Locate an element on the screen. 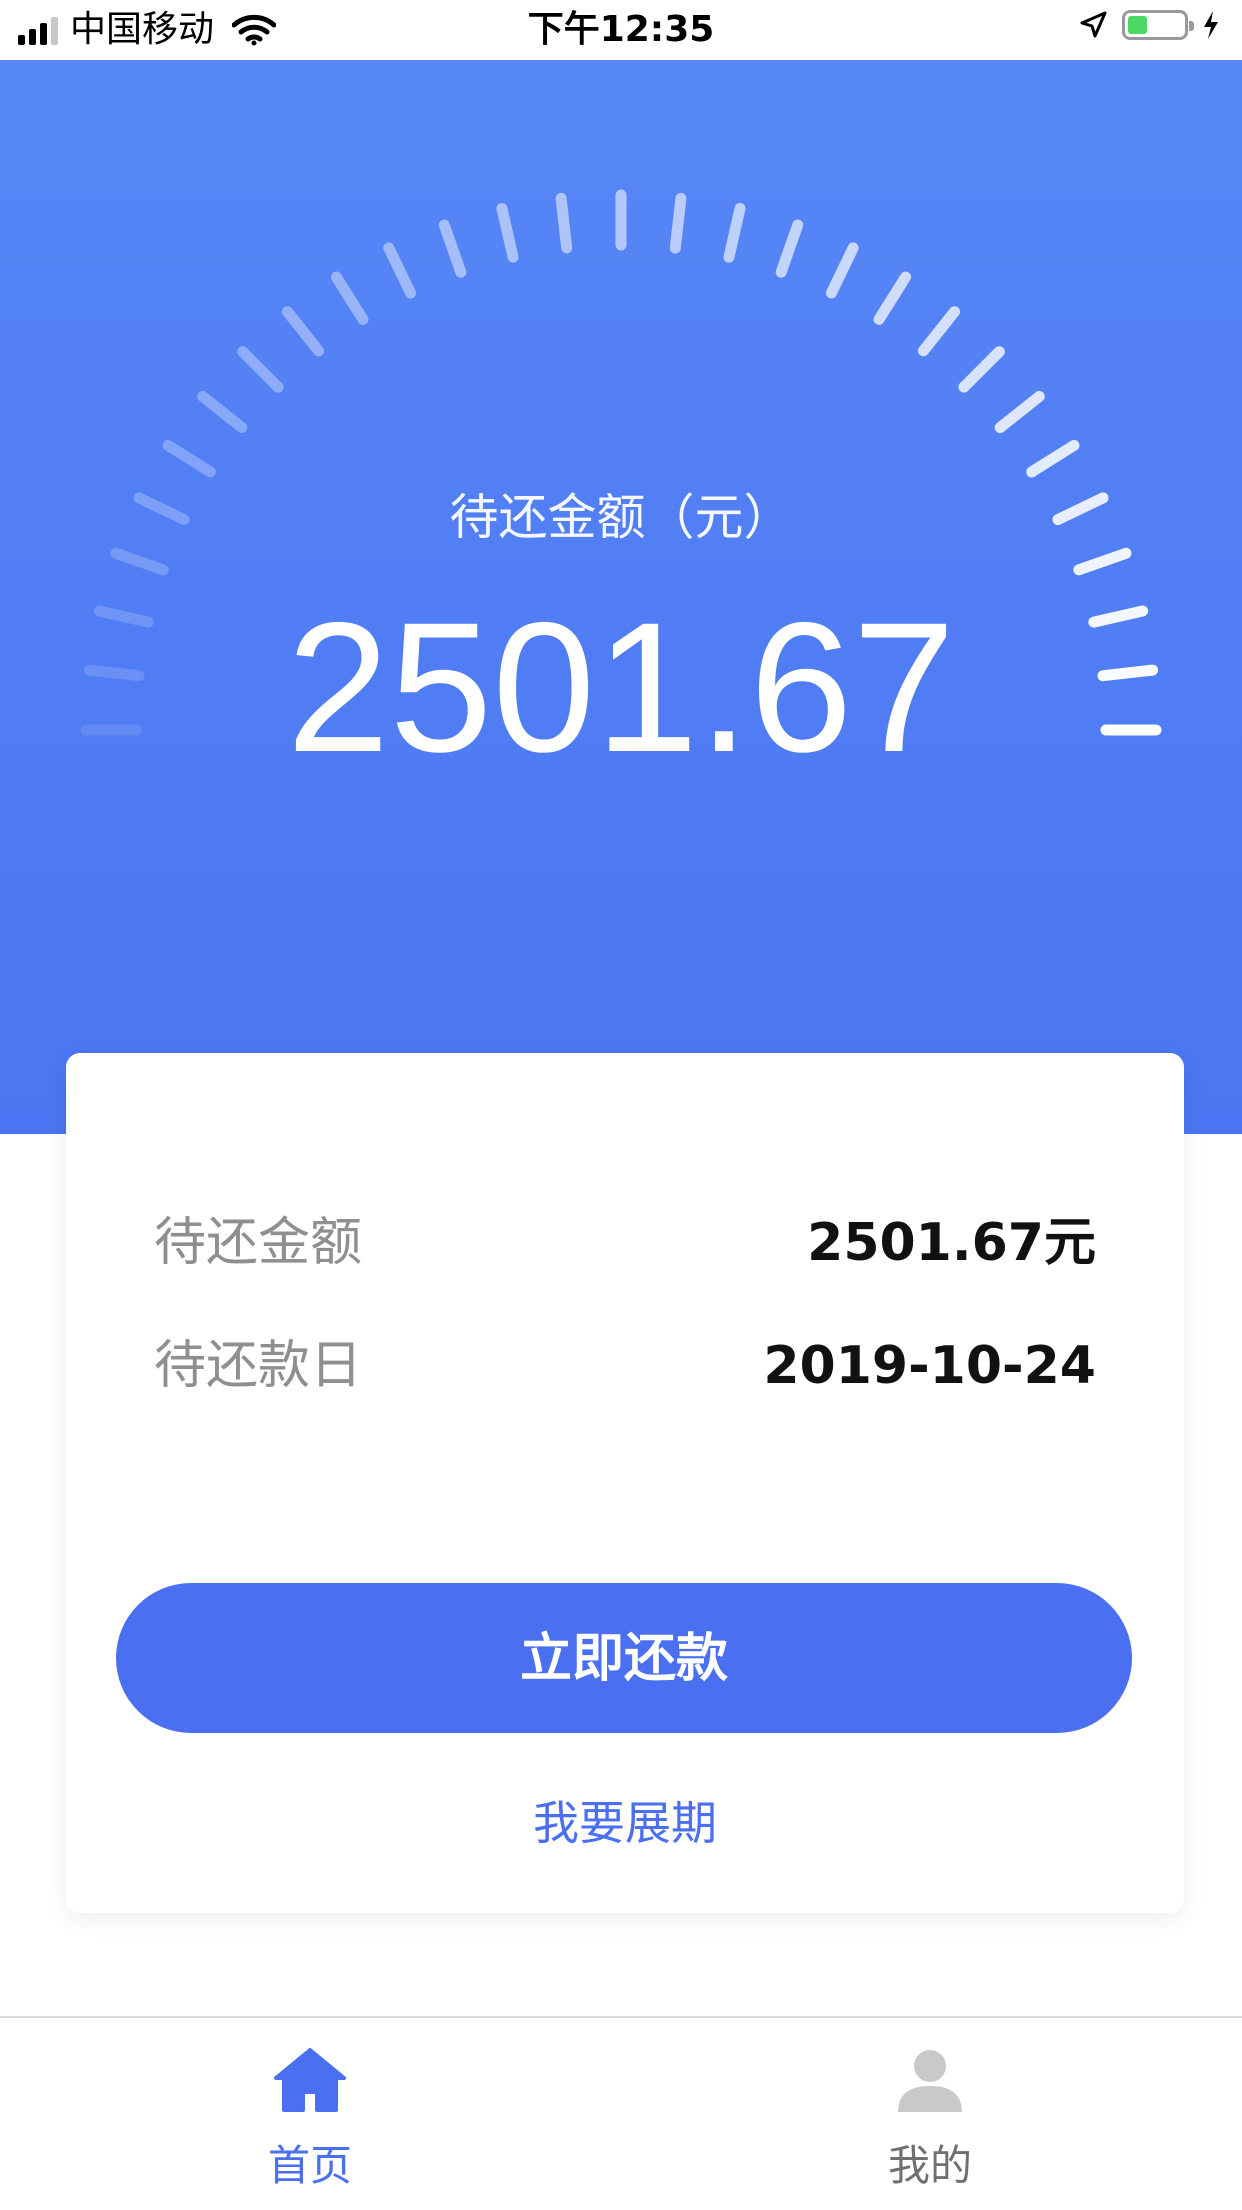 The width and height of the screenshot is (1242, 2210). charging-bolt-icon is located at coordinates (1211, 25).